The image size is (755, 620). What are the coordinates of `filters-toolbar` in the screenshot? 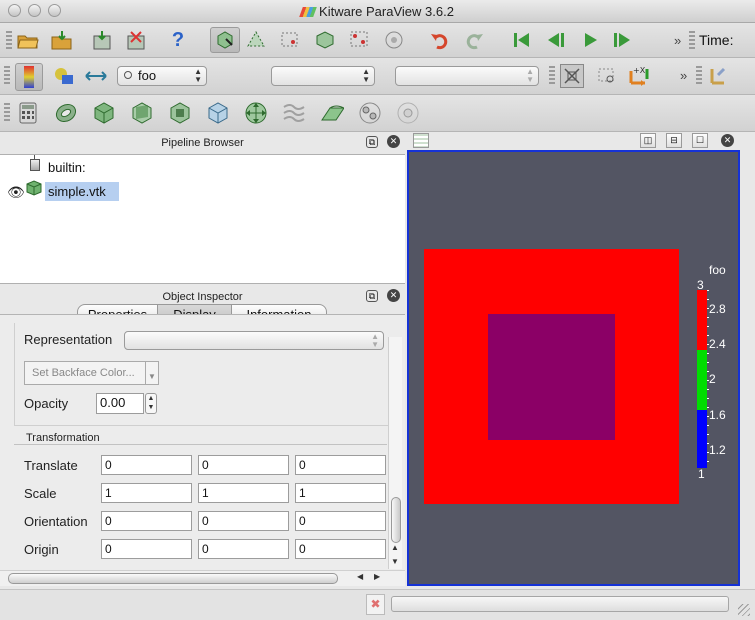 It's located at (377, 113).